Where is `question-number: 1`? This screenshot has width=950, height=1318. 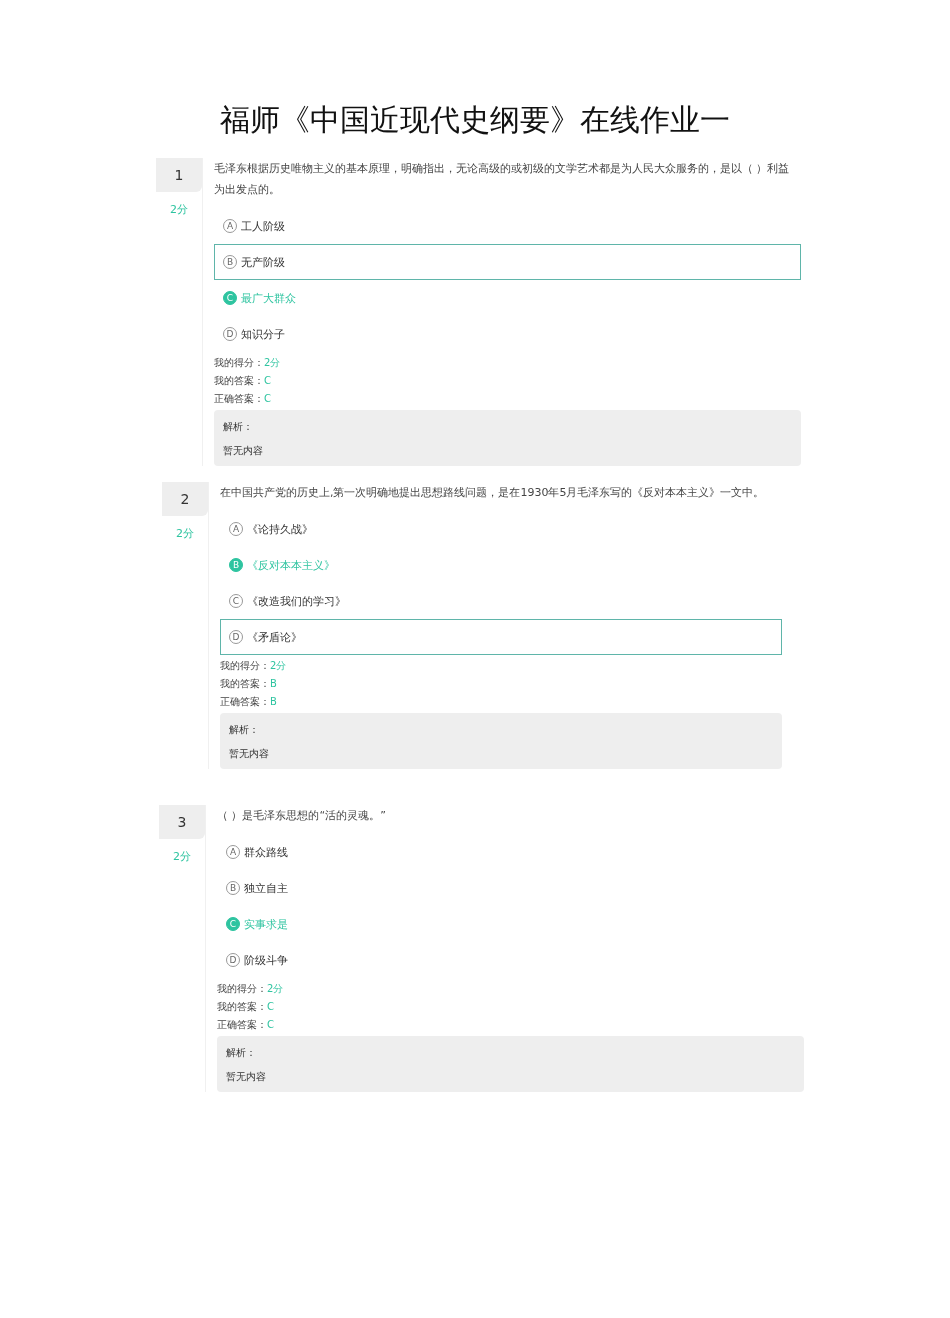
question-number: 1 is located at coordinates (179, 175).